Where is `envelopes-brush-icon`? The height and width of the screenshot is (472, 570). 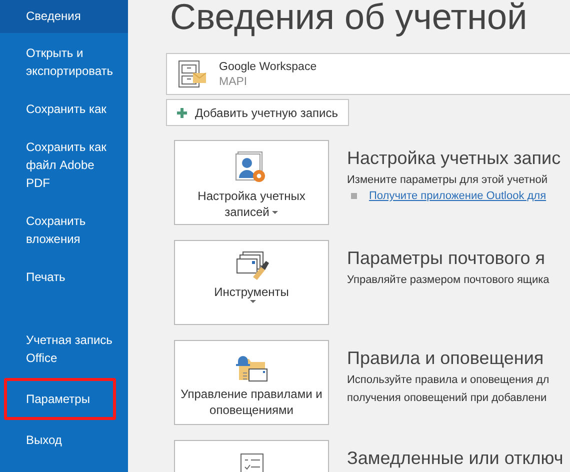 envelopes-brush-icon is located at coordinates (251, 266).